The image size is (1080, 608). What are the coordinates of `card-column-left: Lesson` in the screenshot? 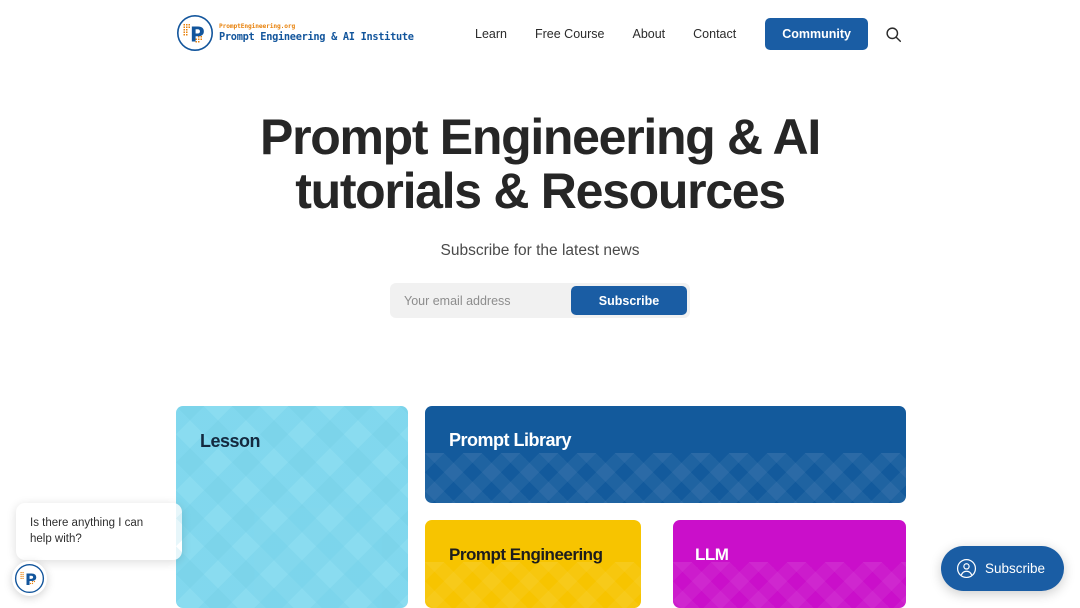 It's located at (292, 507).